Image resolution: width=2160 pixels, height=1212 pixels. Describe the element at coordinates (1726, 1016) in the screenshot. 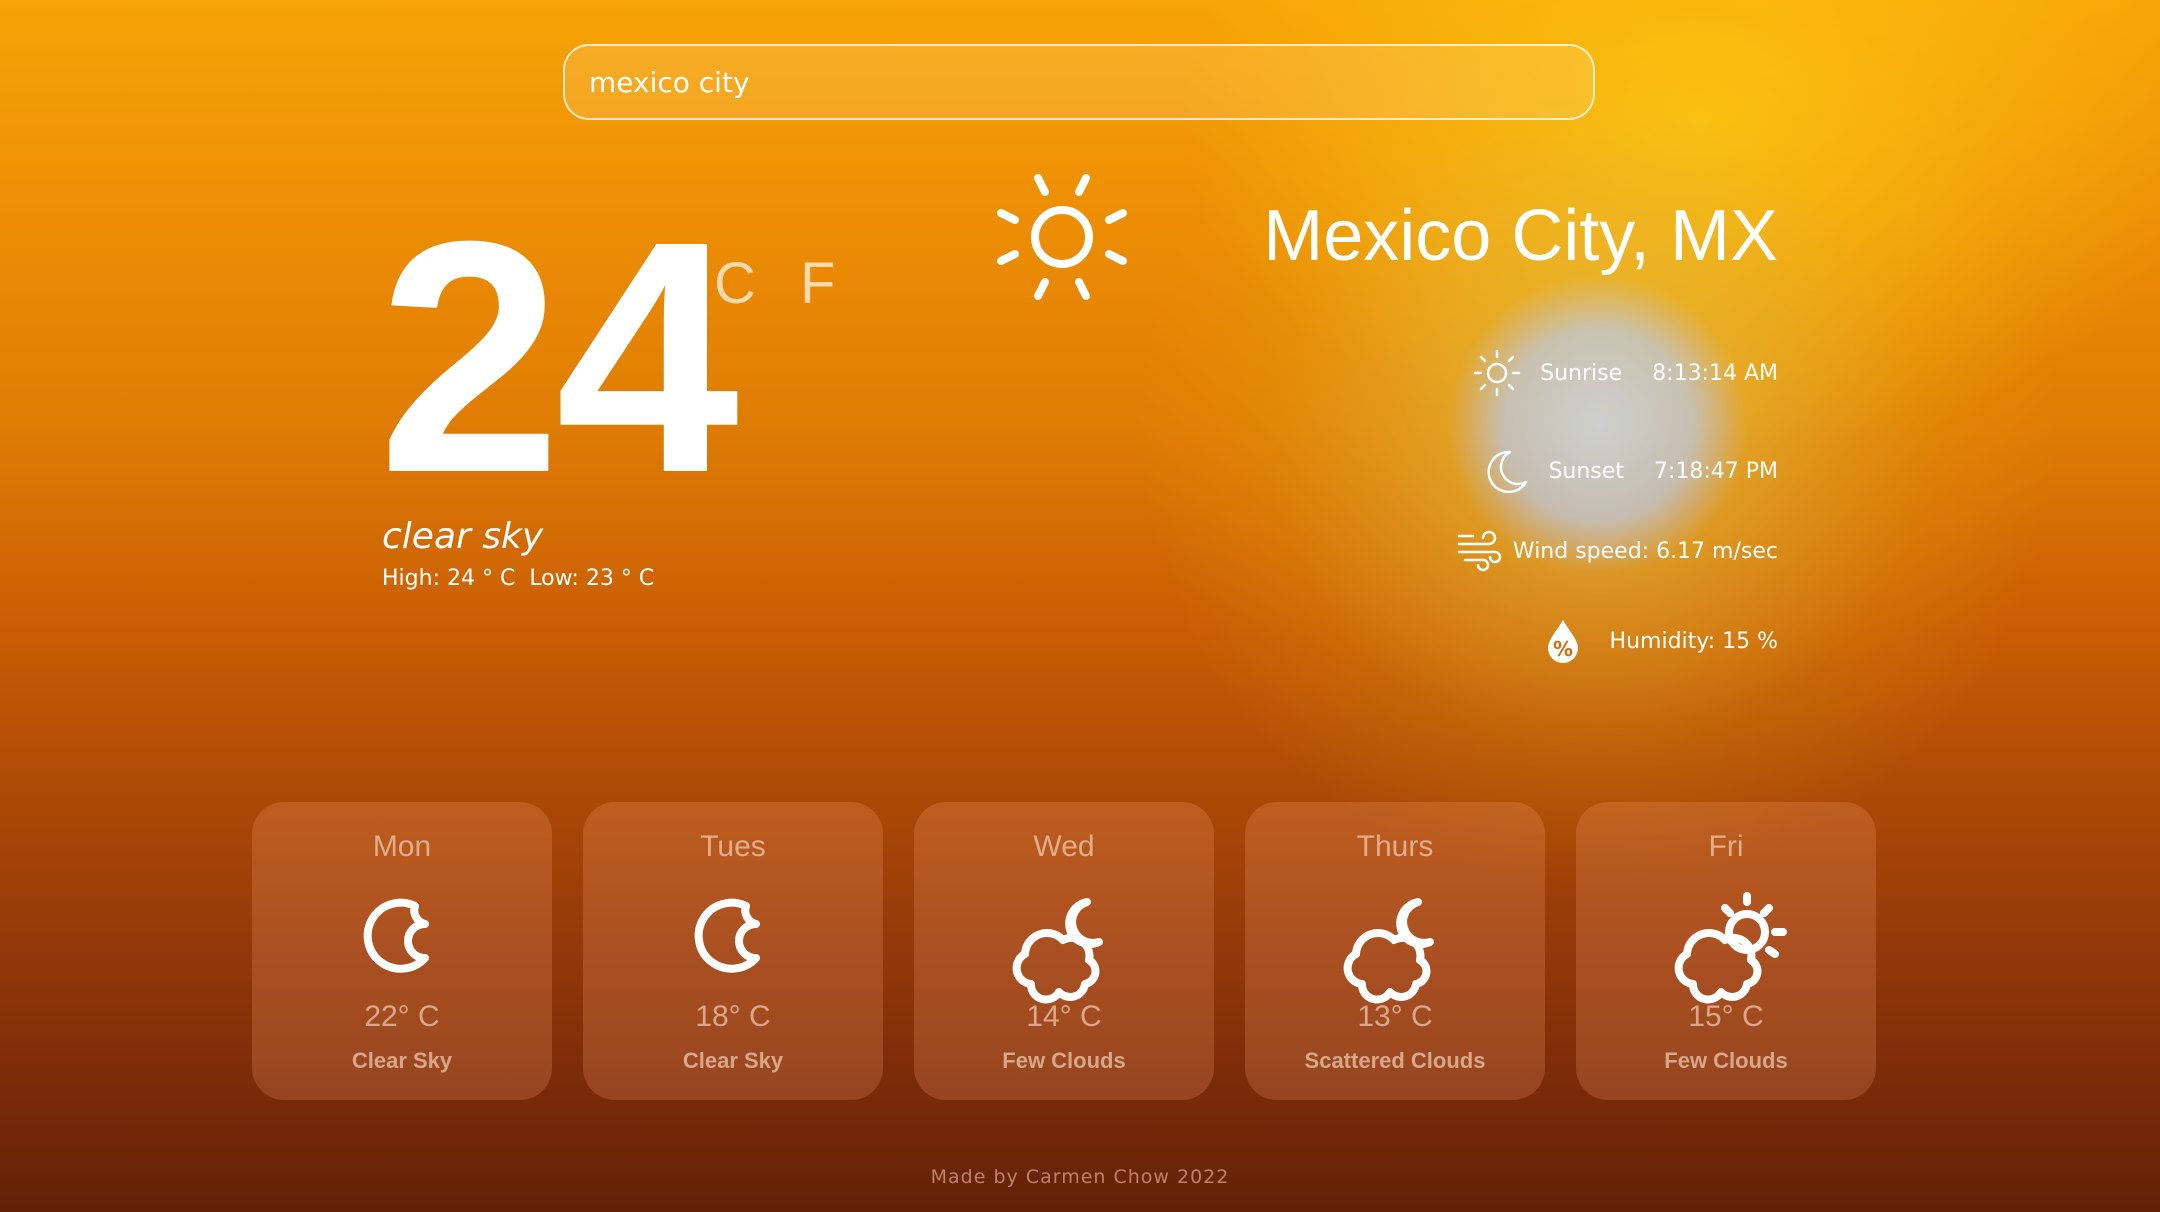

I see `forecast-temp: 15° C` at that location.